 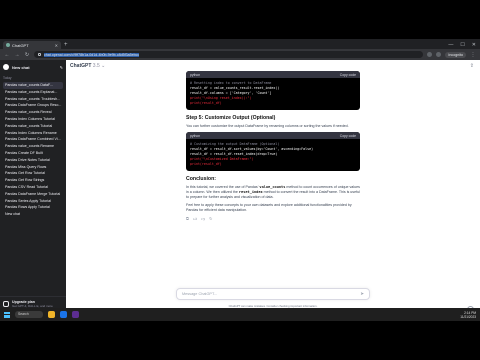 What do you see at coordinates (96, 66) in the screenshot?
I see `model-version: 3.5` at bounding box center [96, 66].